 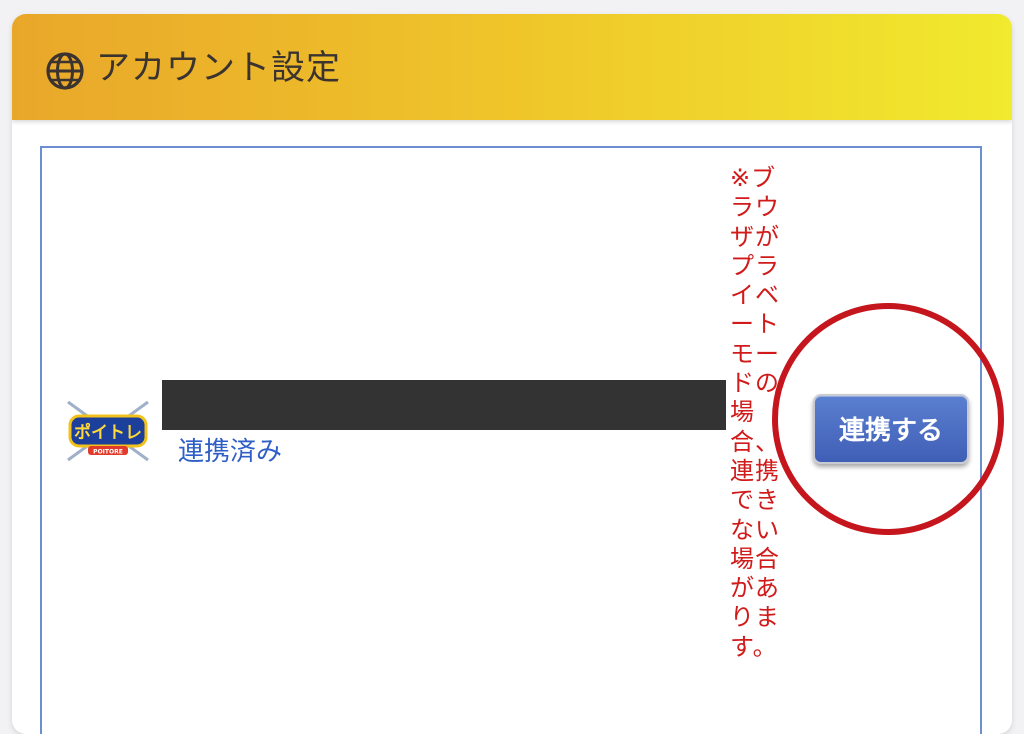 I want to click on logo-text: ポイトレ, so click(x=108, y=432).